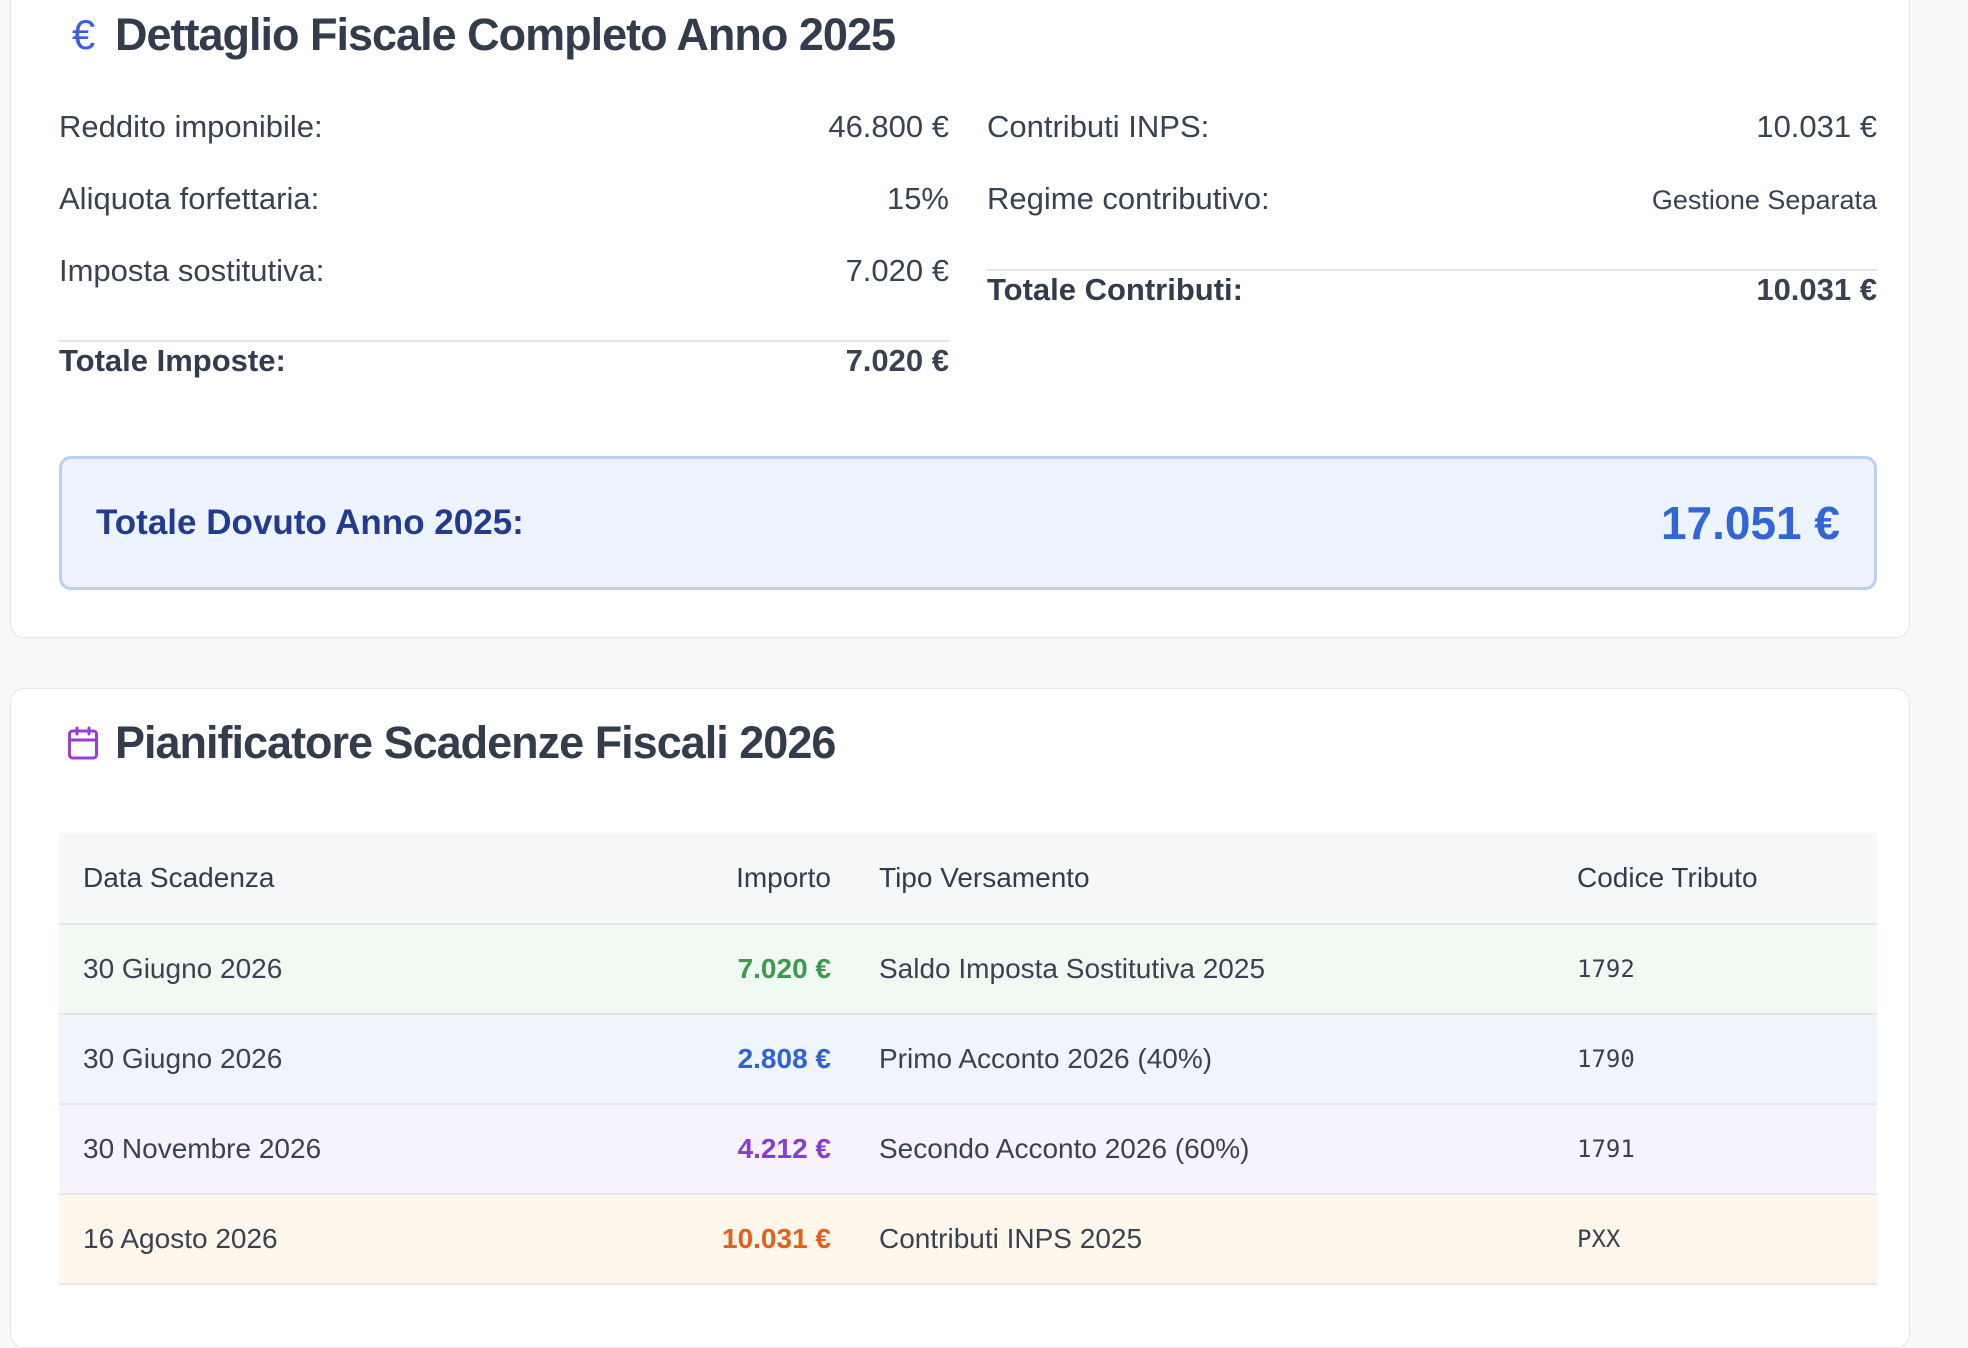 This screenshot has width=1968, height=1348. Describe the element at coordinates (741, 1239) in the screenshot. I see `cell-amount: 10.031 €` at that location.